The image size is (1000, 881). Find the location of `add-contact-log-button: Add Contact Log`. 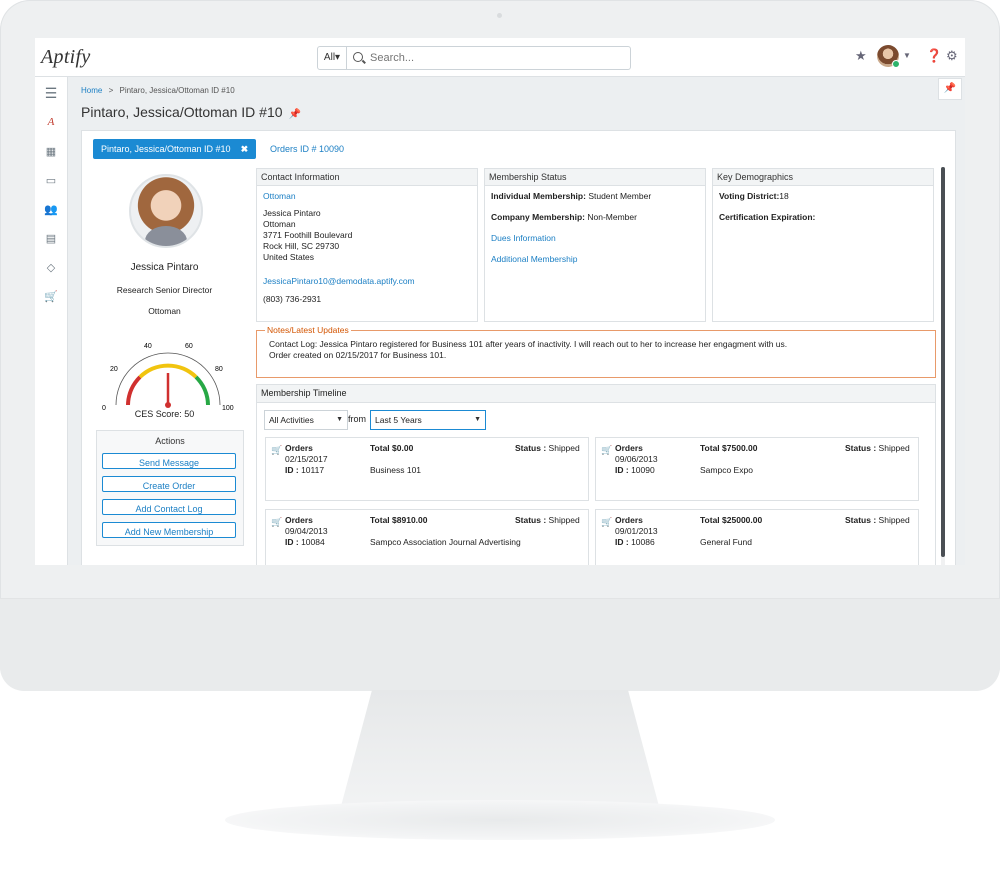

add-contact-log-button: Add Contact Log is located at coordinates (169, 507).